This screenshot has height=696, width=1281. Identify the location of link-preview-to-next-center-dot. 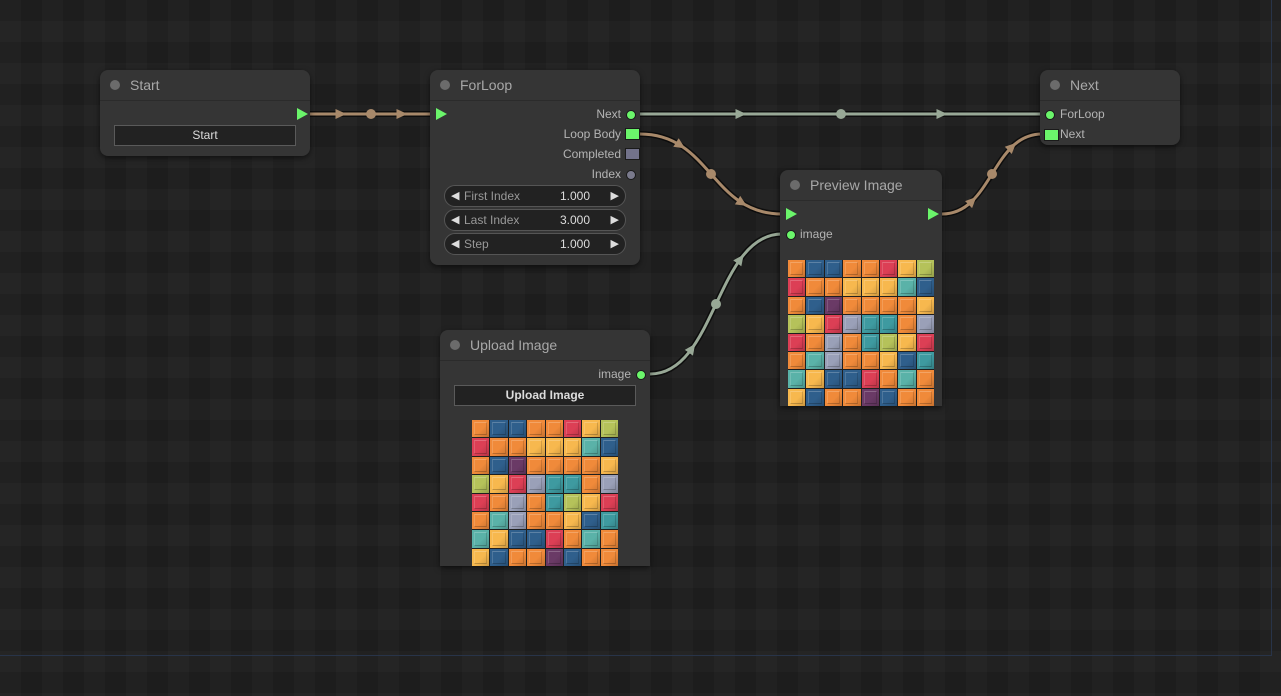
(992, 174).